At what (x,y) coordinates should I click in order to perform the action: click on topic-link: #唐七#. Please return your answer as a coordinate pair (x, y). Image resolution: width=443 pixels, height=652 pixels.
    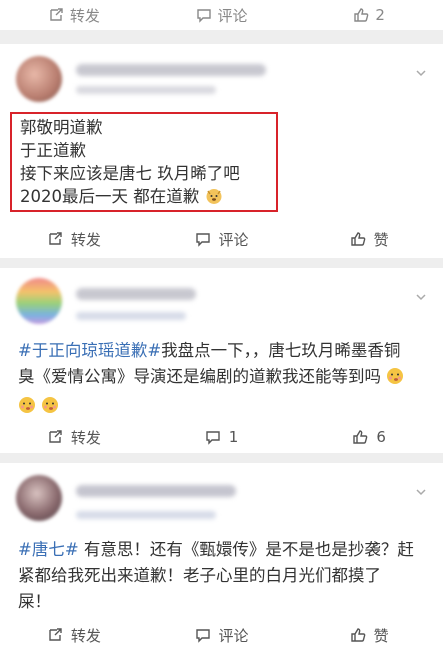
    Looking at the image, I should click on (48, 549).